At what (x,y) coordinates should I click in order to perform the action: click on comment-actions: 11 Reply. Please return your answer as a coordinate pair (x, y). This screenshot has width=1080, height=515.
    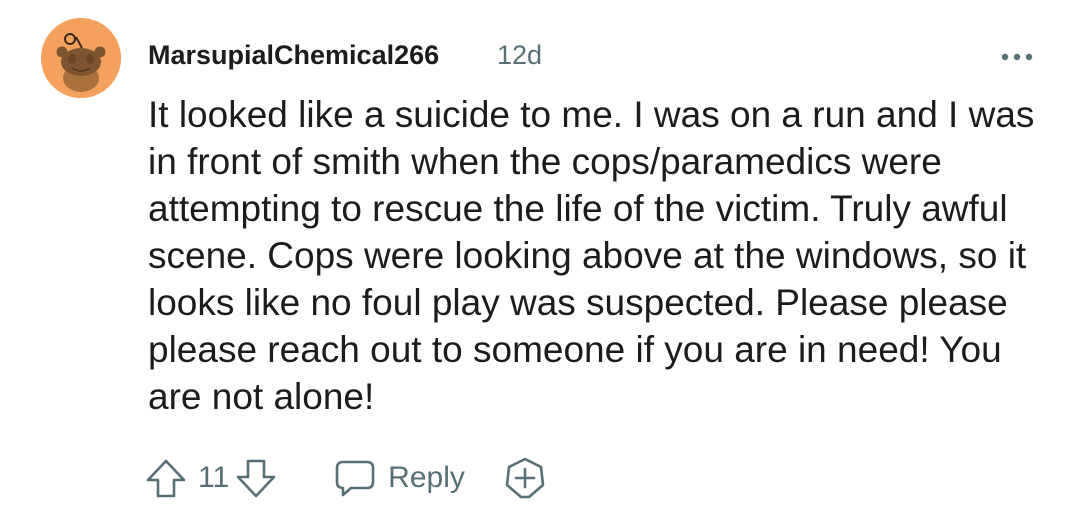
    Looking at the image, I should click on (345, 478).